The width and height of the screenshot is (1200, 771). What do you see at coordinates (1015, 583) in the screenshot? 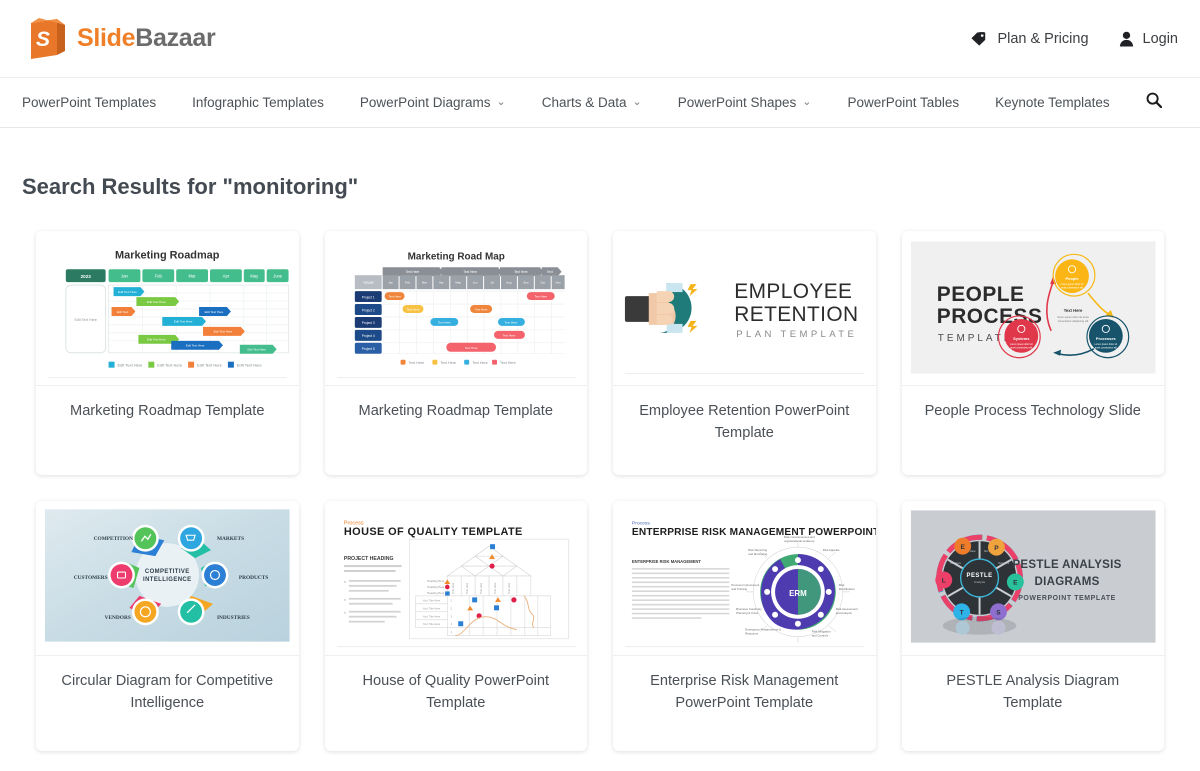
I see `svg-text: E` at bounding box center [1015, 583].